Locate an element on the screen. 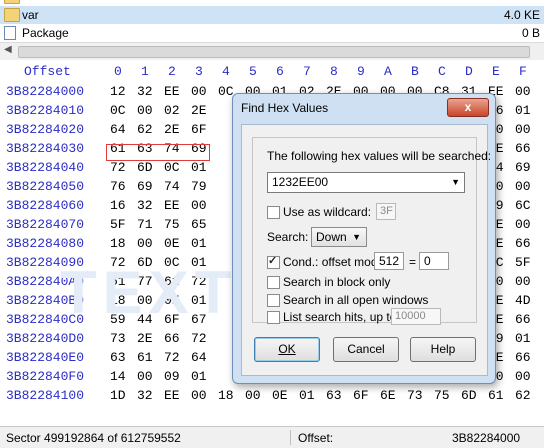 The width and height of the screenshot is (544, 448). hex-byte: 1D is located at coordinates (118, 395).